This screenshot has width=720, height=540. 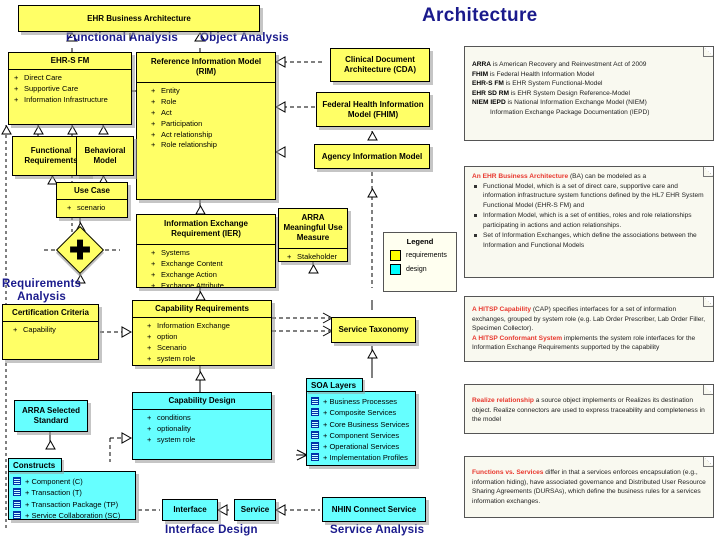 I want to click on attribute: scenario, so click(x=95, y=208).